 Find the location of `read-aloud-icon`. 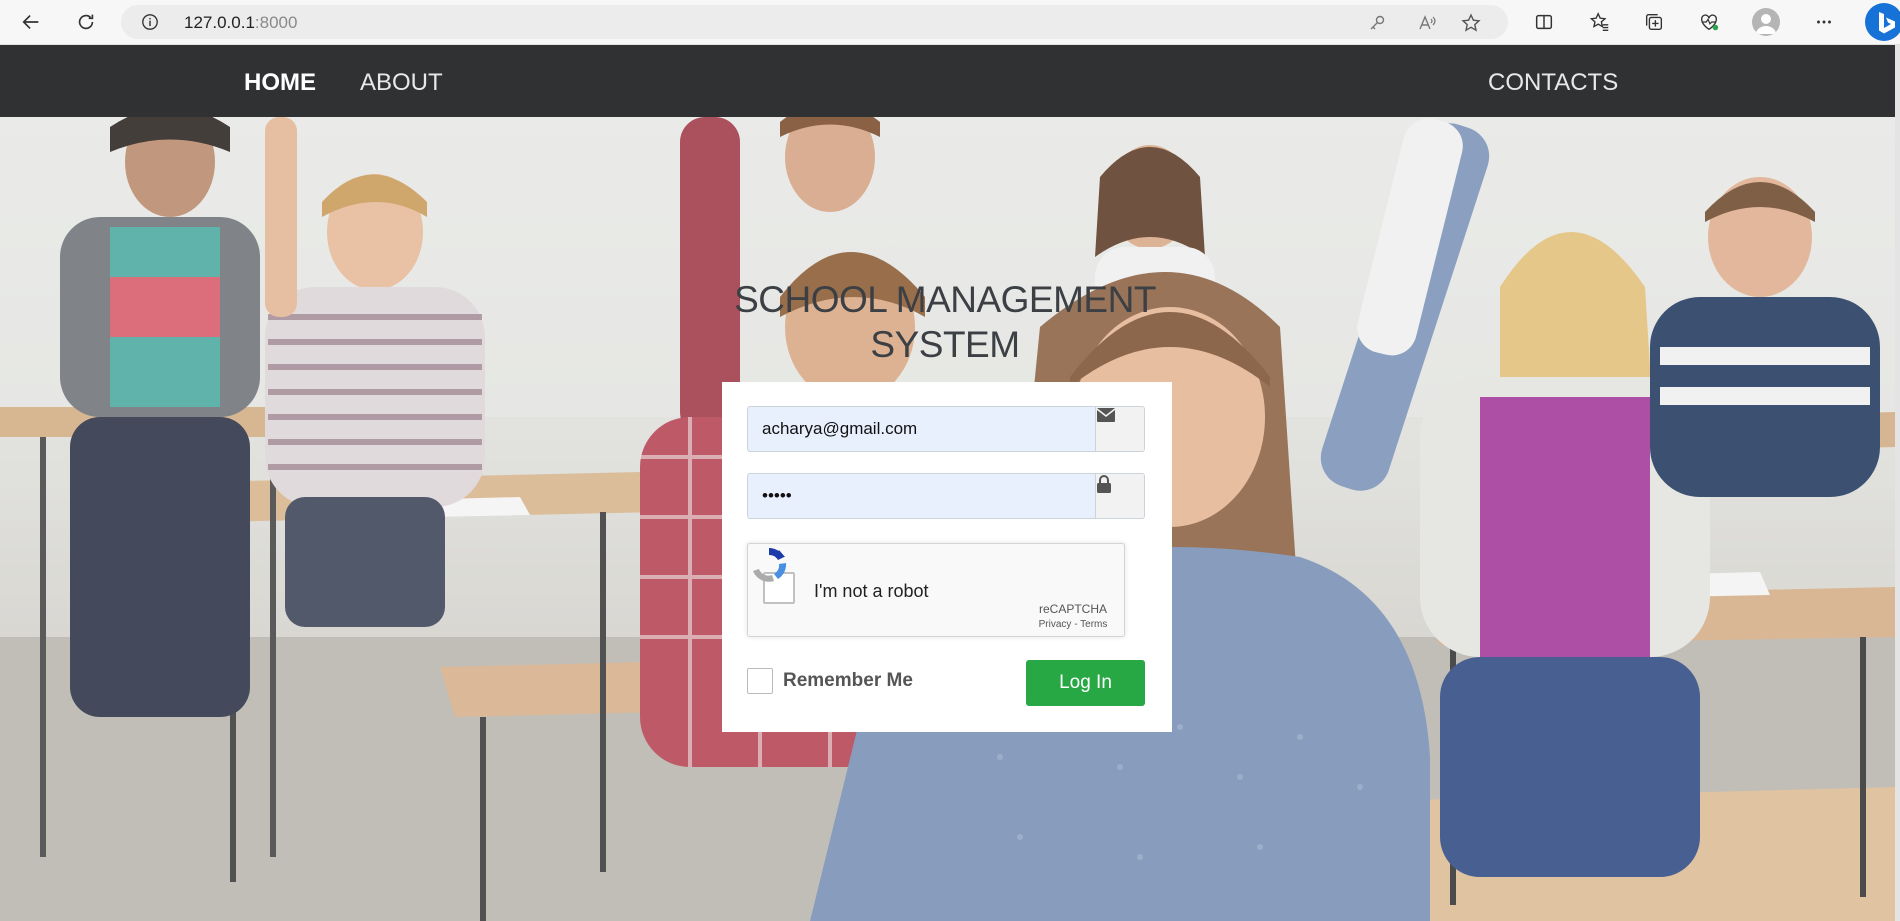

read-aloud-icon is located at coordinates (1427, 23).